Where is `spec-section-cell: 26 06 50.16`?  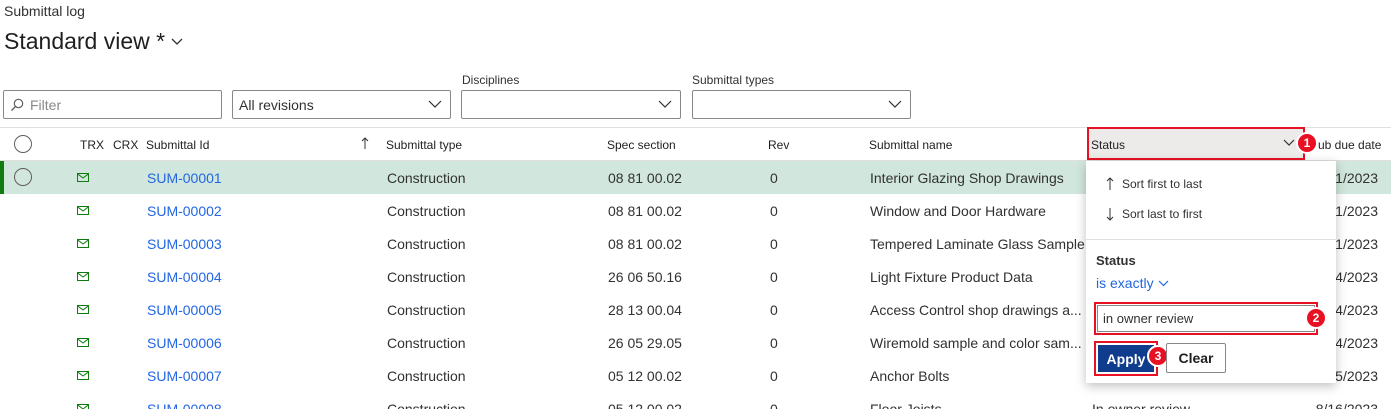 spec-section-cell: 26 06 50.16 is located at coordinates (645, 277).